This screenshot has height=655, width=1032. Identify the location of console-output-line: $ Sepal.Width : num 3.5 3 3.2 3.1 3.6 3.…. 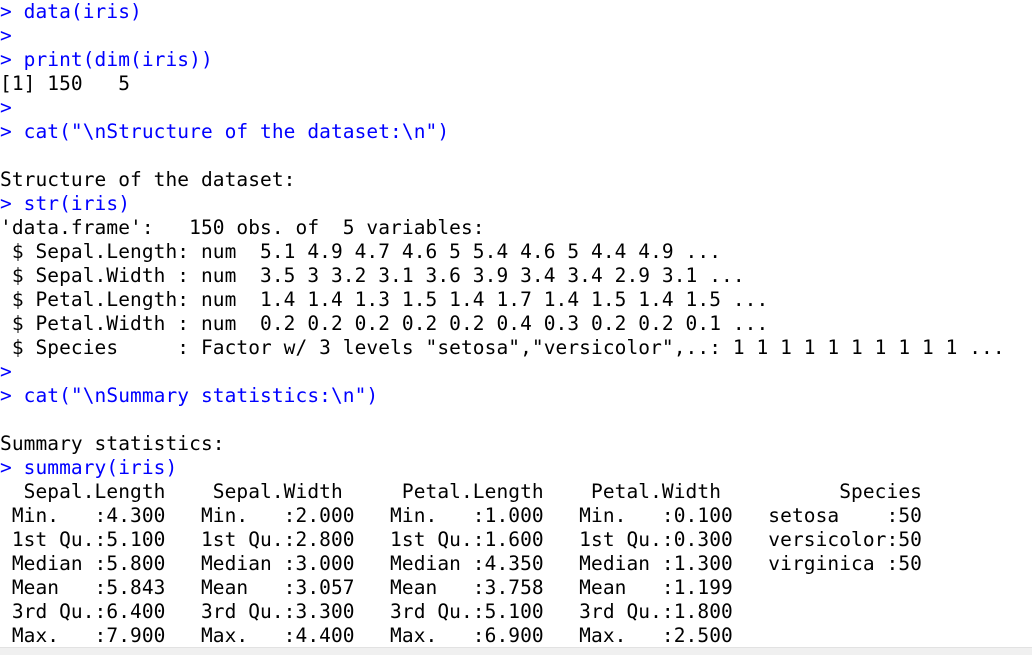
(516, 276).